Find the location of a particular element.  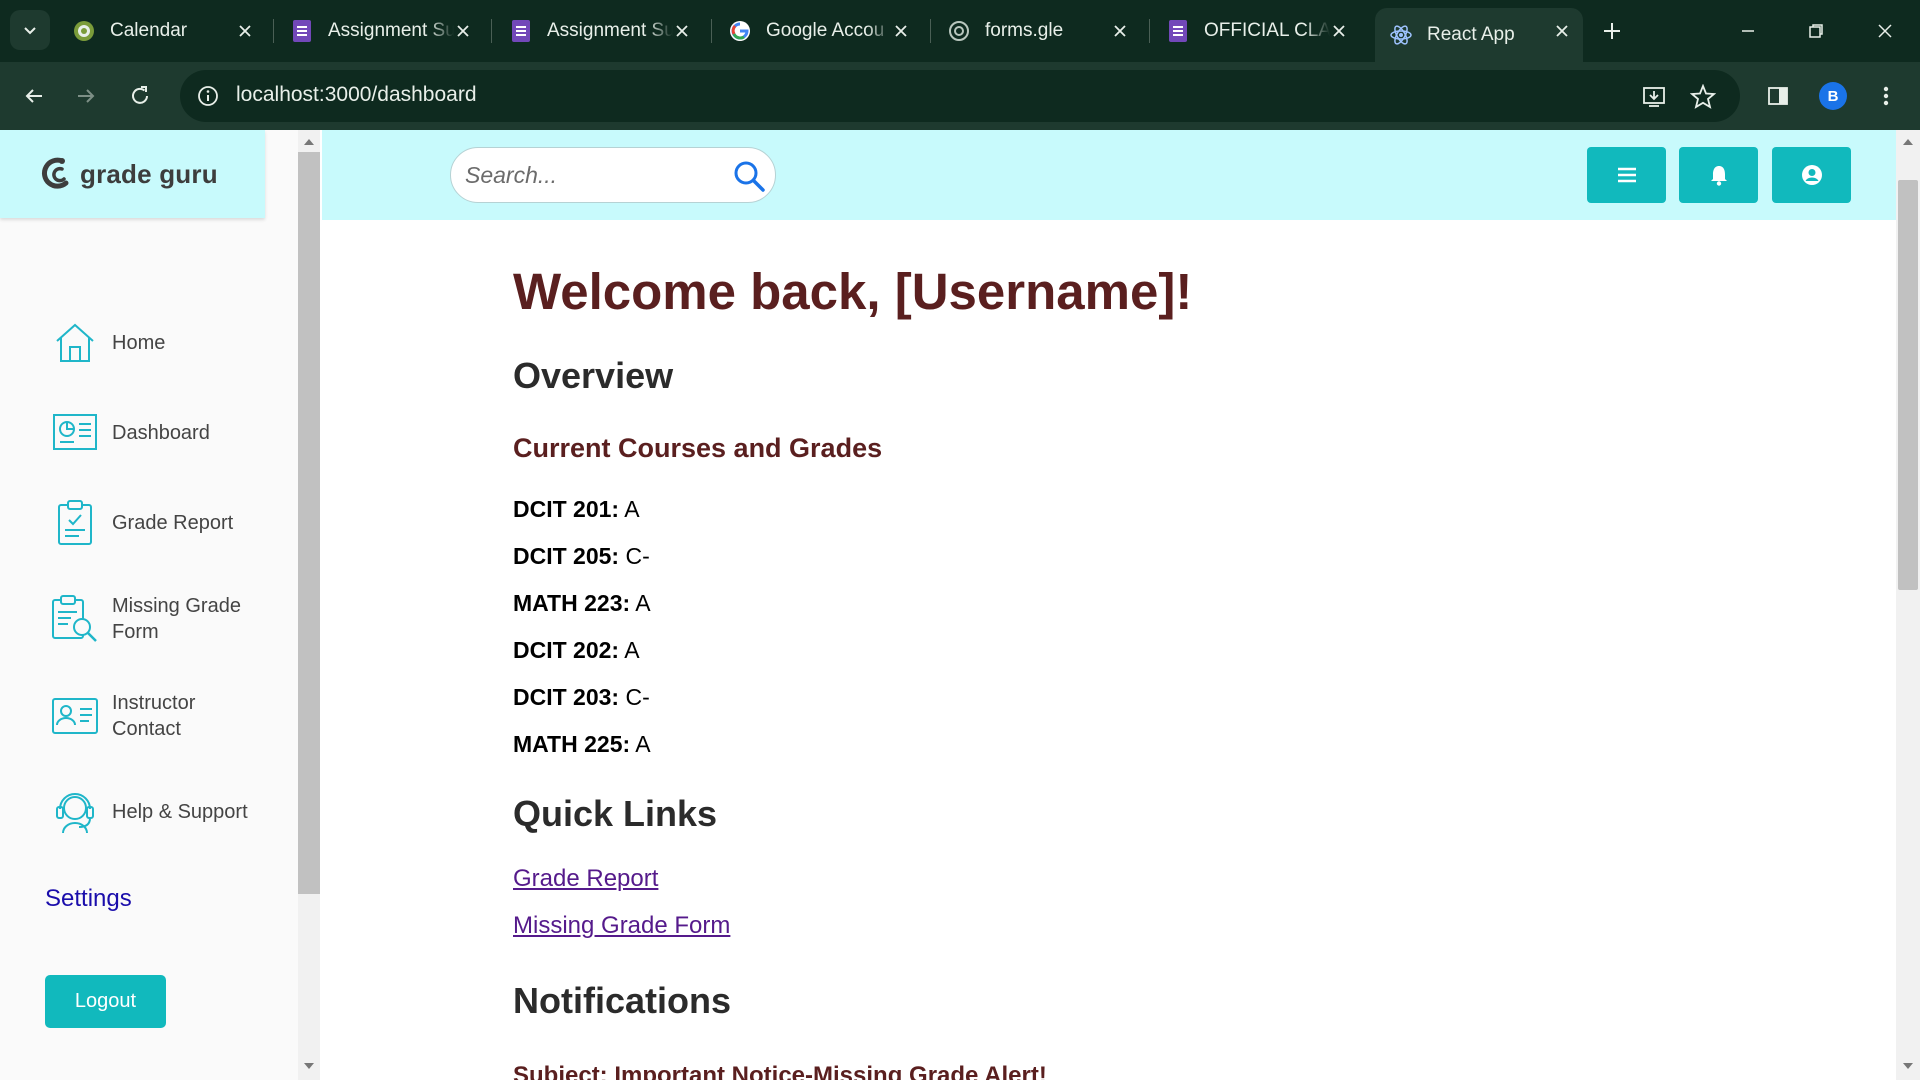

sidebar-scrollbar is located at coordinates (309, 605).